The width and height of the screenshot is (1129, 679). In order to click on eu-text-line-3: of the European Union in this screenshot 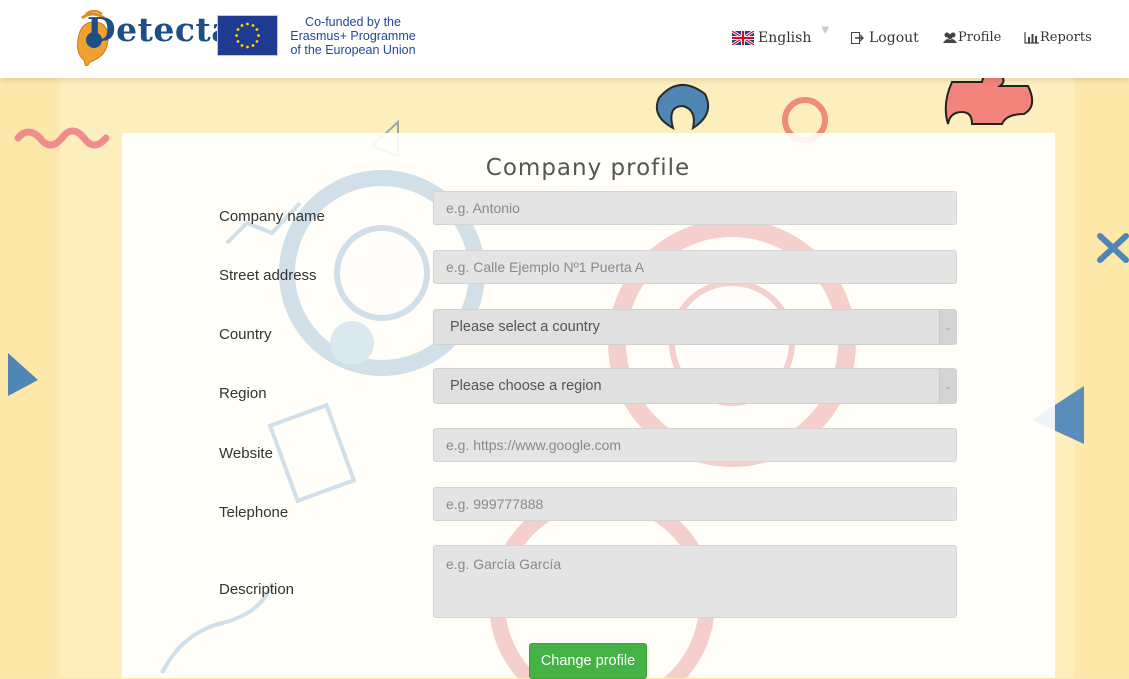, I will do `click(353, 50)`.